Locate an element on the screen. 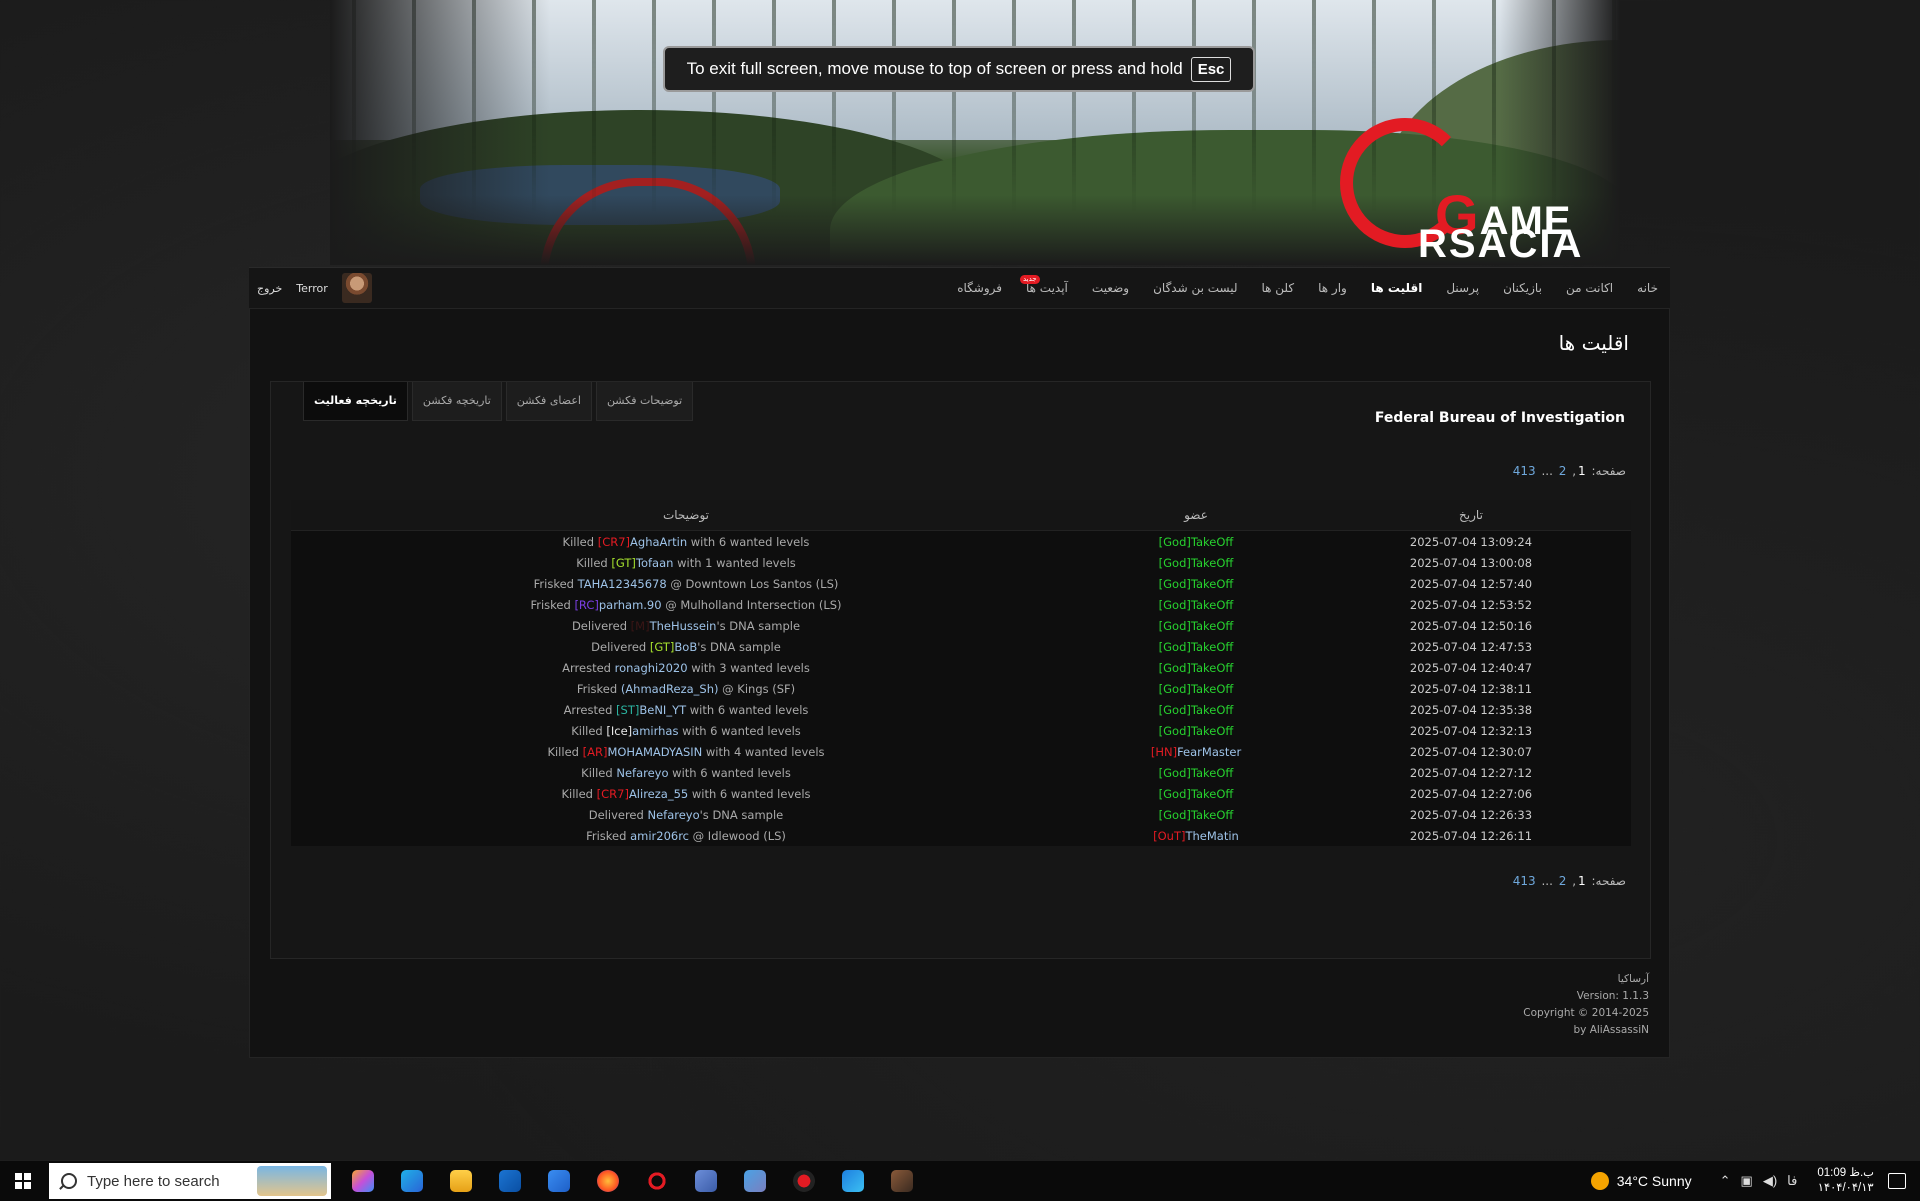  target-name: amir206rc is located at coordinates (659, 836).